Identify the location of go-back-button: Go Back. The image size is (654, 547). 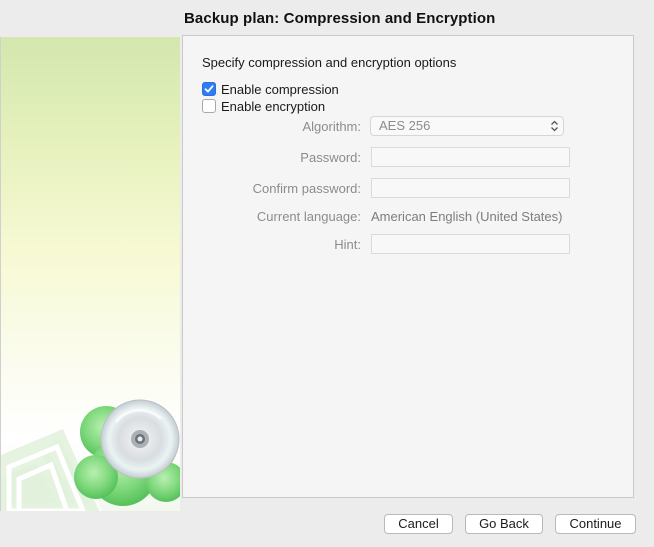
(504, 524).